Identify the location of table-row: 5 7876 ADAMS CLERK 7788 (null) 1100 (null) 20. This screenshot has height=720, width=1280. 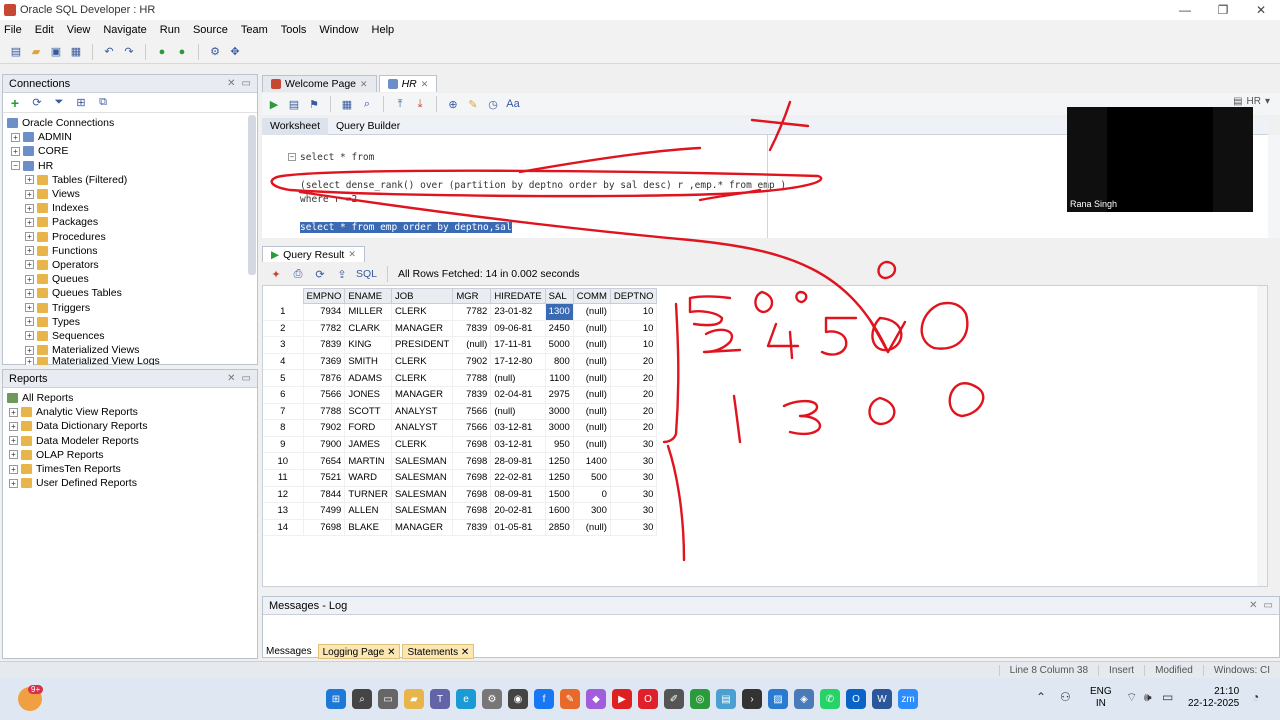
(460, 378).